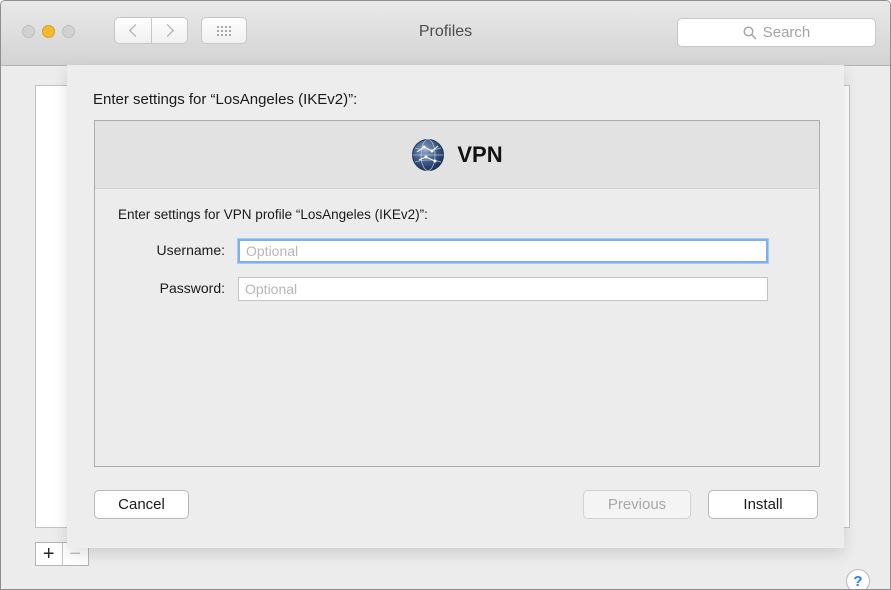 The width and height of the screenshot is (891, 590). Describe the element at coordinates (225, 99) in the screenshot. I see `sheet-heading: Enter settings for “LosAngeles (IKEv2)”:` at that location.